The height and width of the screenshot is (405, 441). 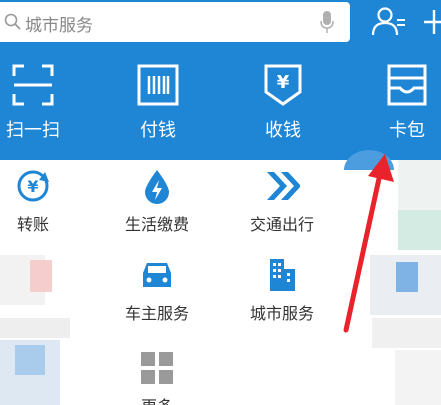 What do you see at coordinates (282, 201) in the screenshot?
I see `service-transport: 交通出行` at bounding box center [282, 201].